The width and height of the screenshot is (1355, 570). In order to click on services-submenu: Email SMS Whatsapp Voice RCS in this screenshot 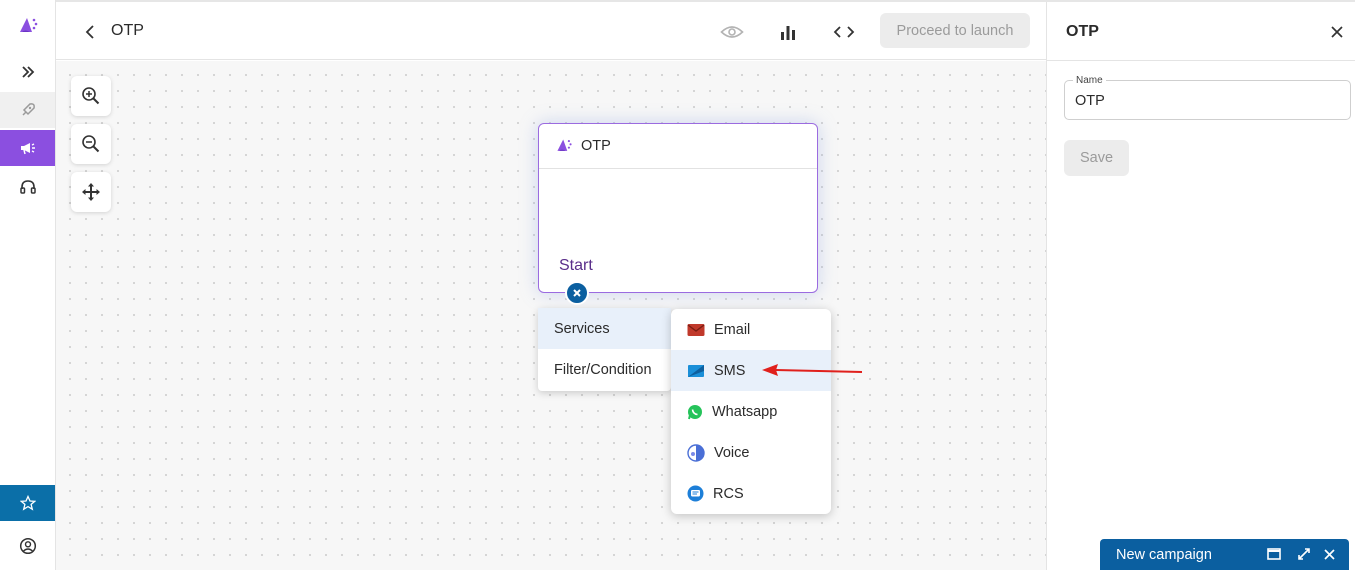, I will do `click(751, 411)`.